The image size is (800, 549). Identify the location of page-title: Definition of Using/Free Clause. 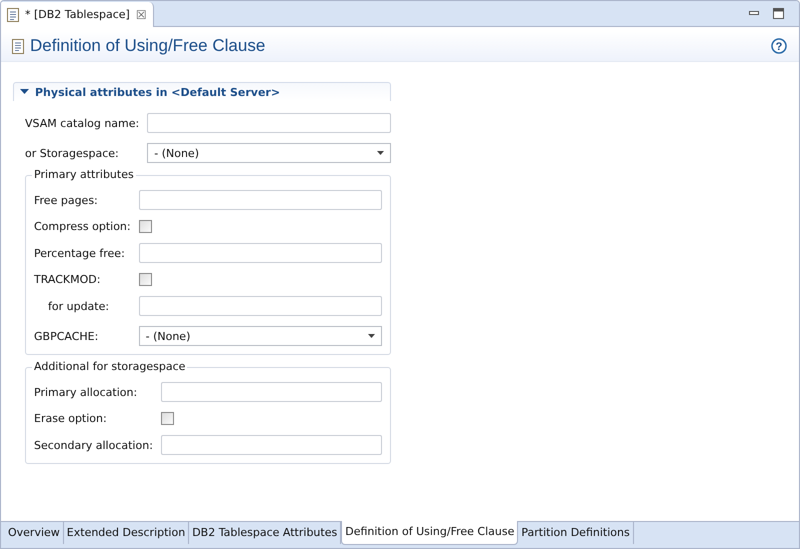
(148, 46).